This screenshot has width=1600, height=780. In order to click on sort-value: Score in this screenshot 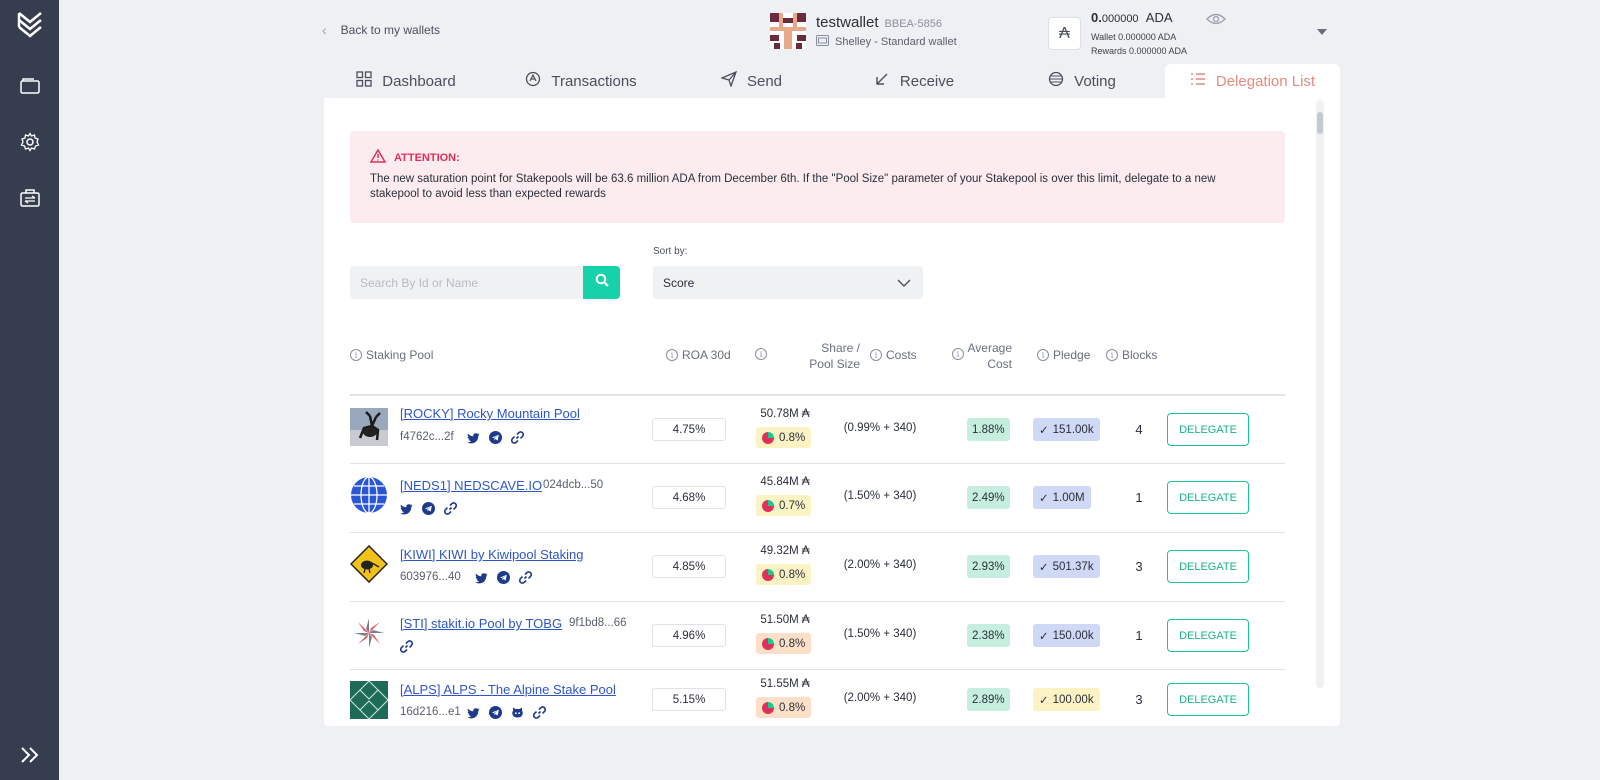, I will do `click(679, 282)`.